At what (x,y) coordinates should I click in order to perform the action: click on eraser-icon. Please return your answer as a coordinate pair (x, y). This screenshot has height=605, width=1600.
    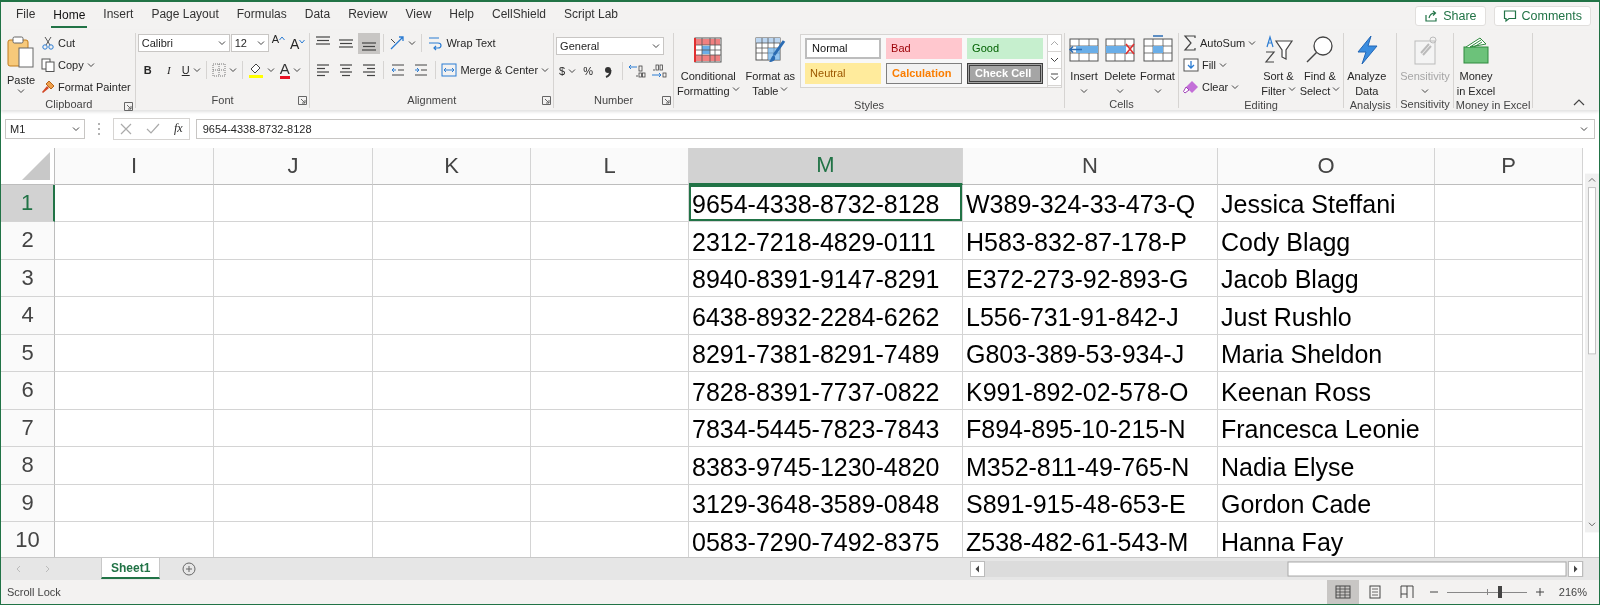
    Looking at the image, I should click on (1190, 87).